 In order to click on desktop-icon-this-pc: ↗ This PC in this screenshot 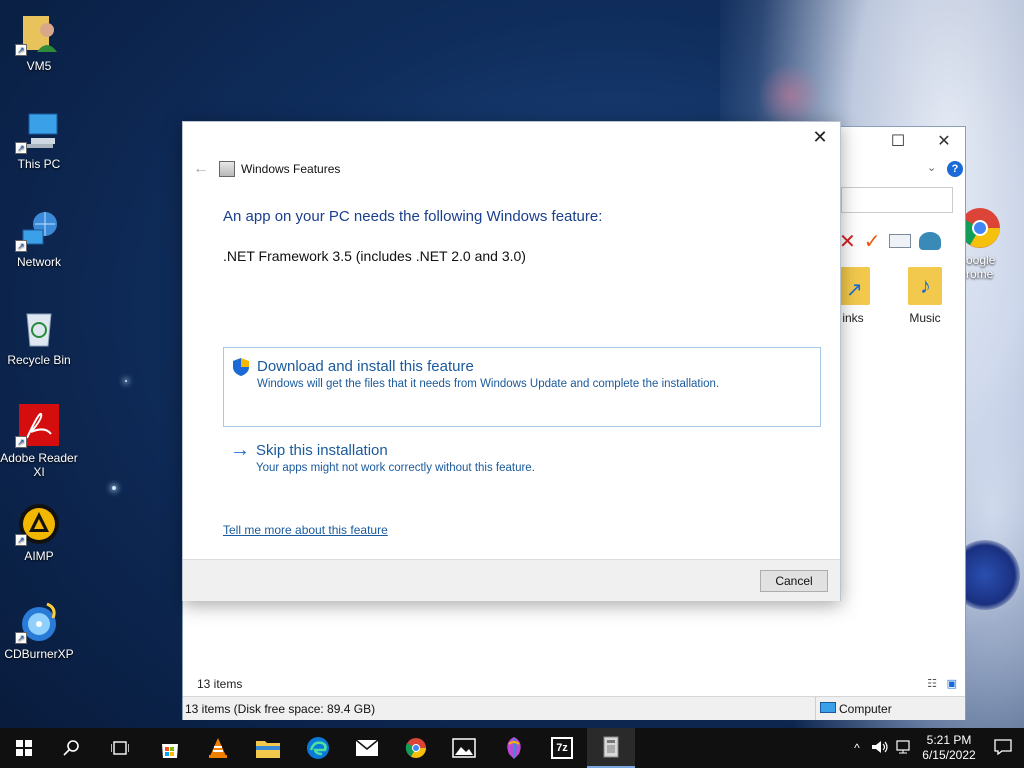, I will do `click(39, 140)`.